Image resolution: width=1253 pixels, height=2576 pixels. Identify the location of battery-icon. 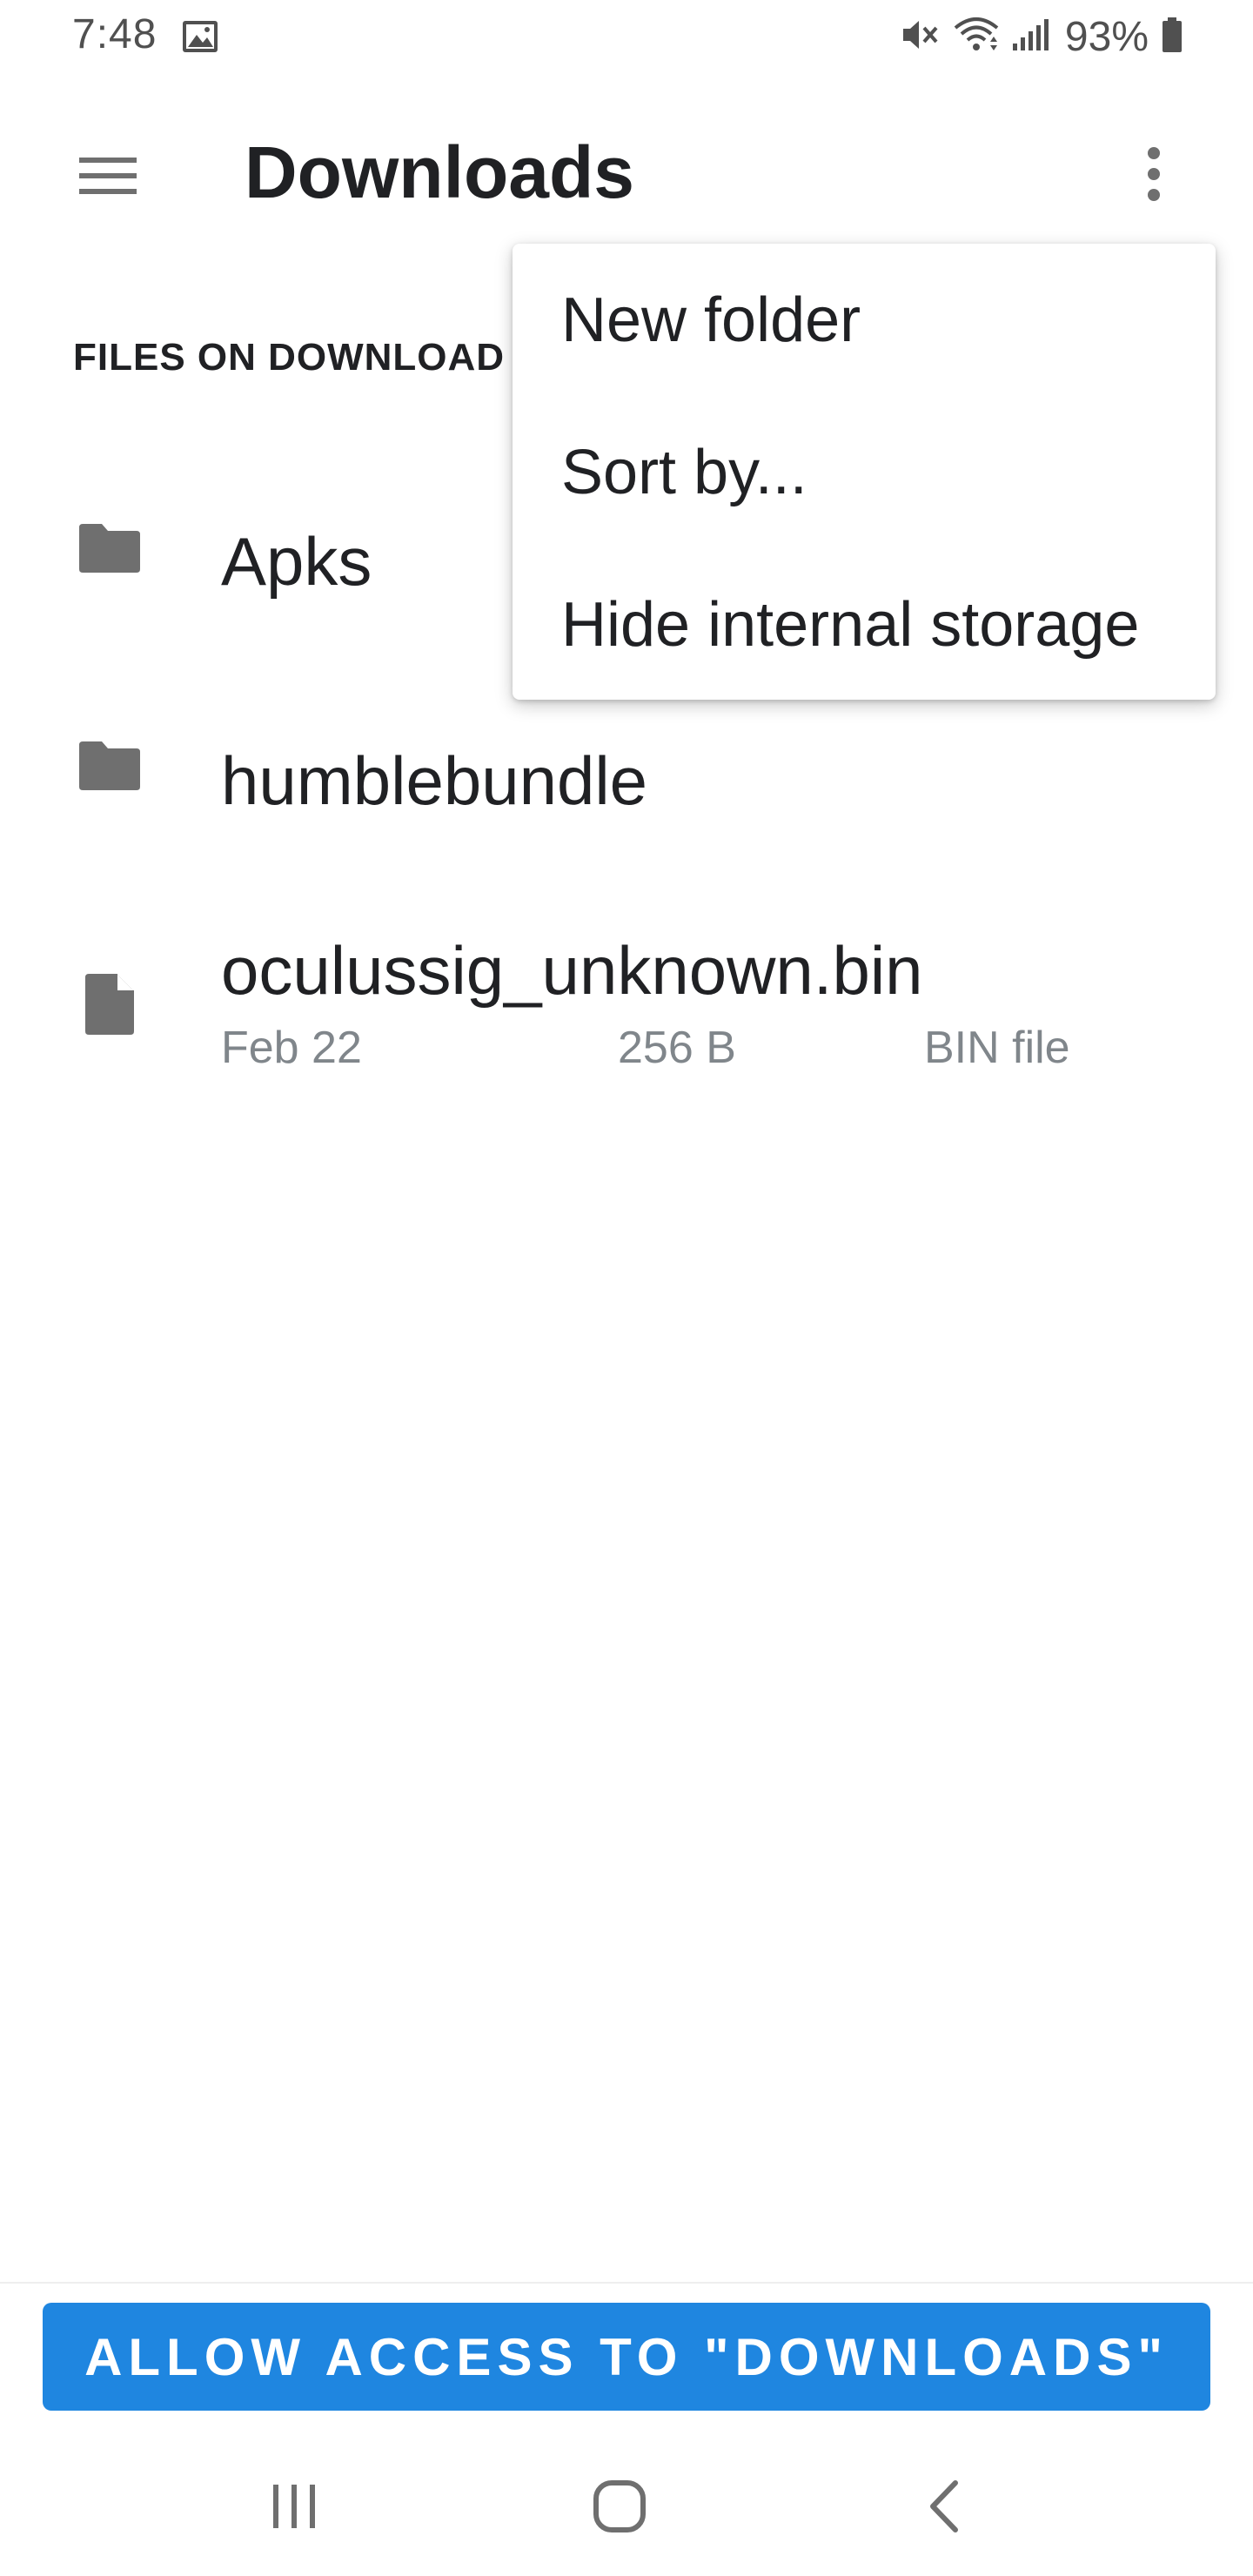
(1172, 37).